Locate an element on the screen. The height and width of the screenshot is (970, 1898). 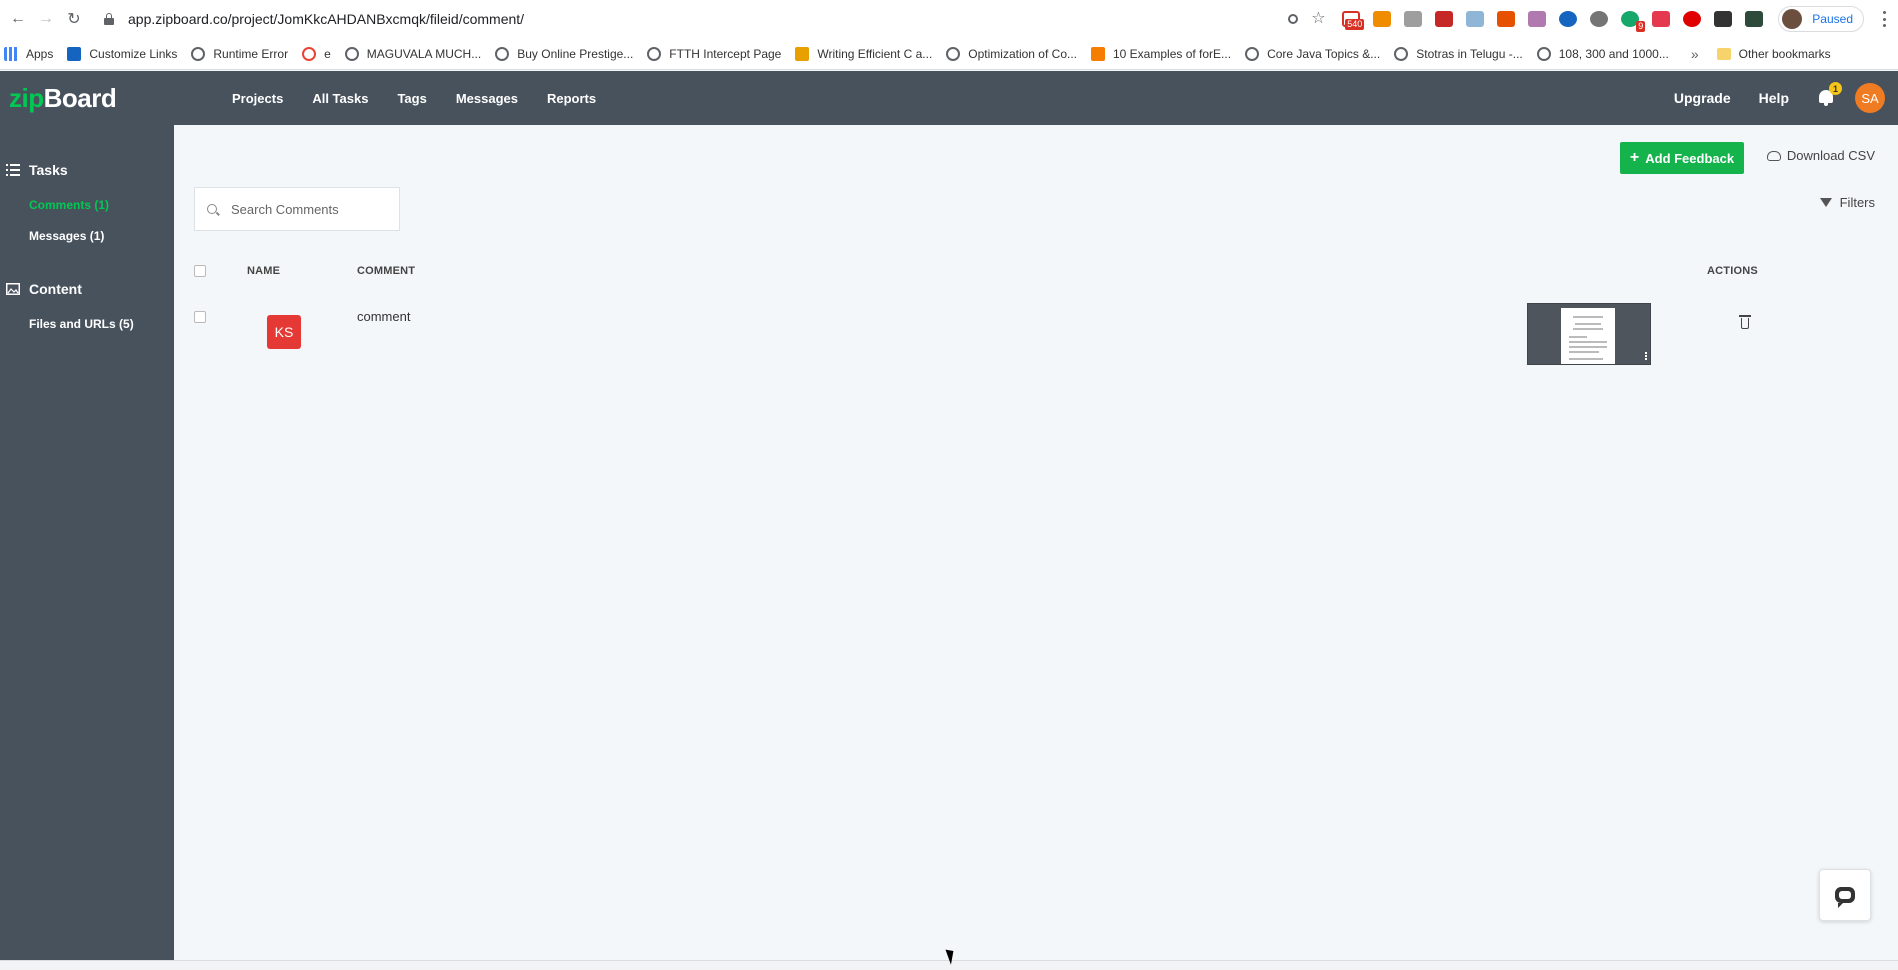
forward-icon: → is located at coordinates (46, 19).